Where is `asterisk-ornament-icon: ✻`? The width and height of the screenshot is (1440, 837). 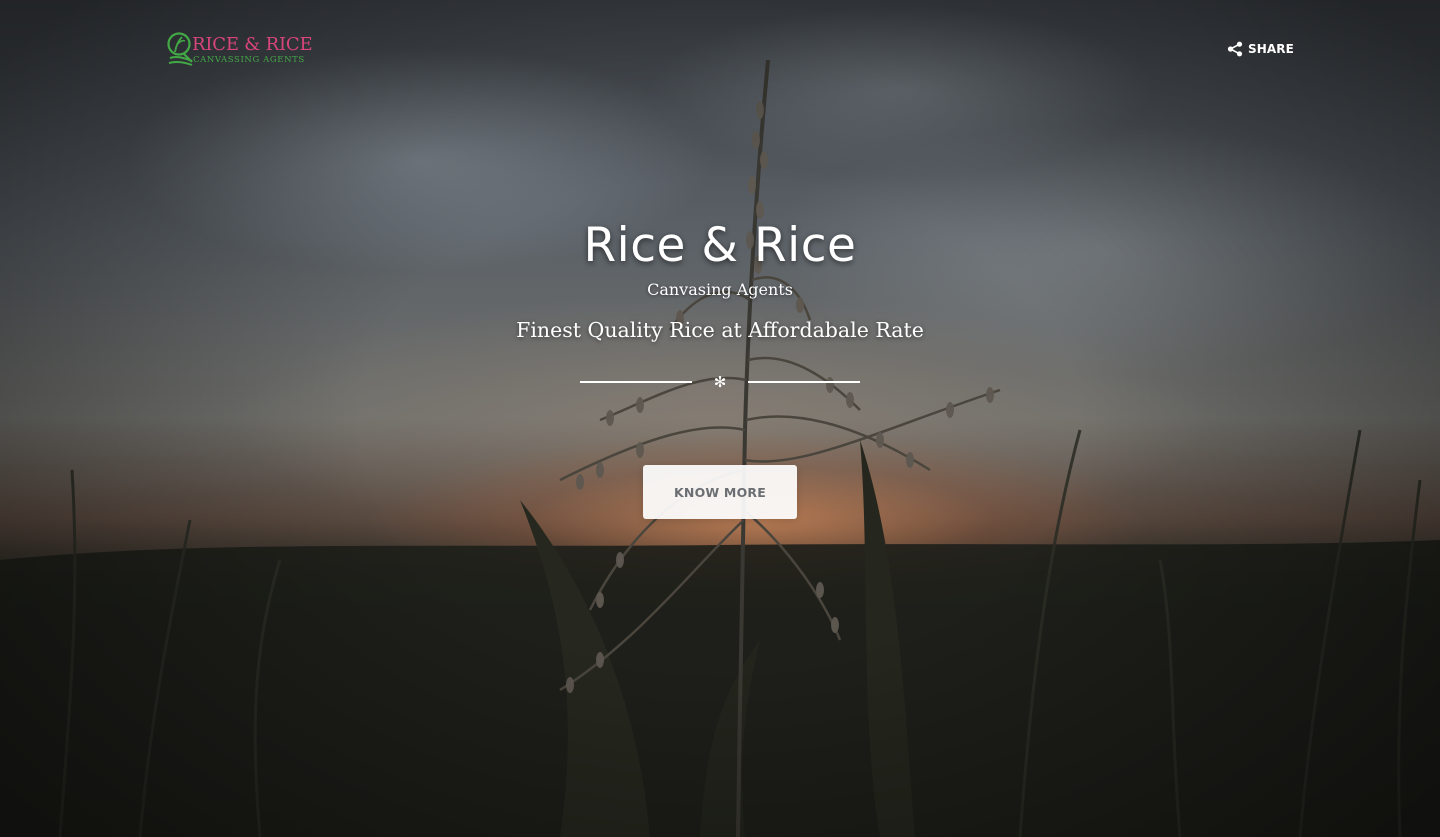
asterisk-ornament-icon: ✻ is located at coordinates (720, 382).